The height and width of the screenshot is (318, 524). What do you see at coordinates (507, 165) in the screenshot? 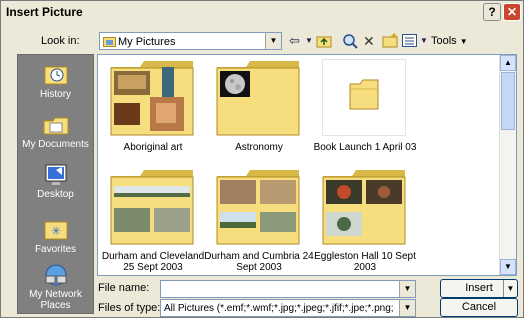
I see `vertical-scrollbar: ▲ ▼` at bounding box center [507, 165].